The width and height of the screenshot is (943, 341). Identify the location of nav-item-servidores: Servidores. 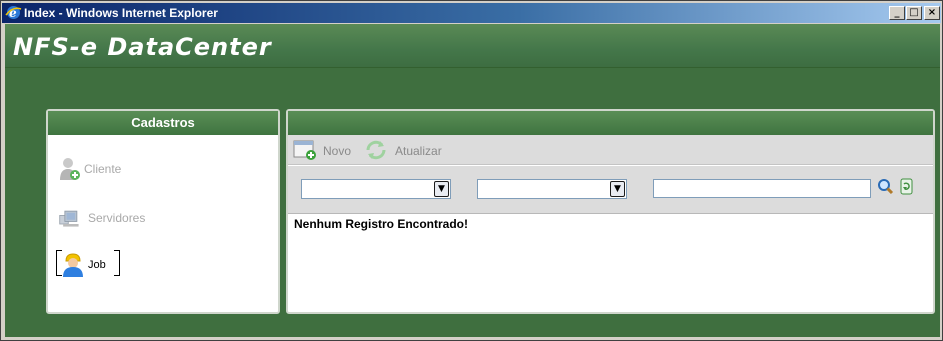
(126, 218).